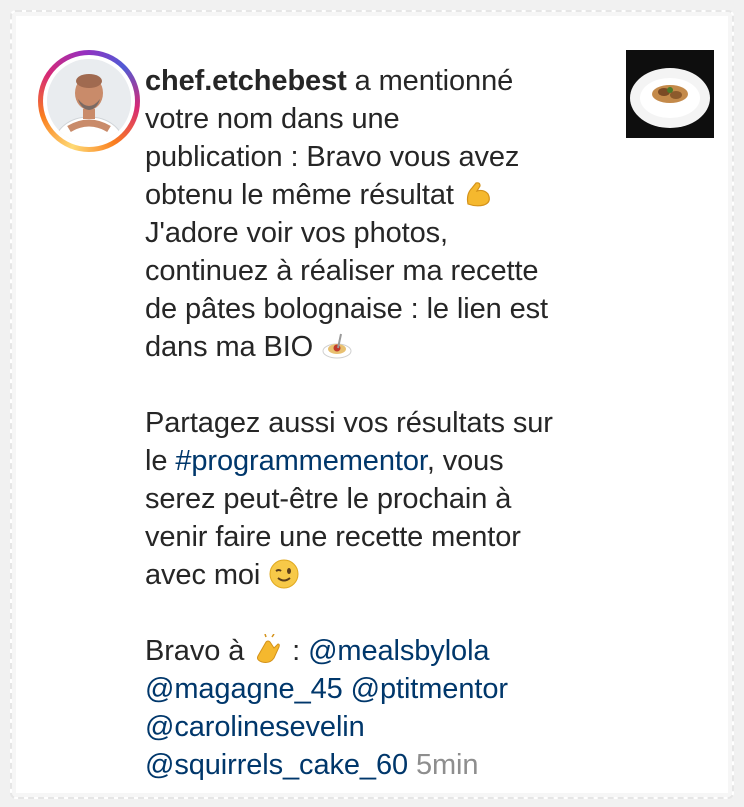  I want to click on hashtag-link: #programmementor, so click(301, 461).